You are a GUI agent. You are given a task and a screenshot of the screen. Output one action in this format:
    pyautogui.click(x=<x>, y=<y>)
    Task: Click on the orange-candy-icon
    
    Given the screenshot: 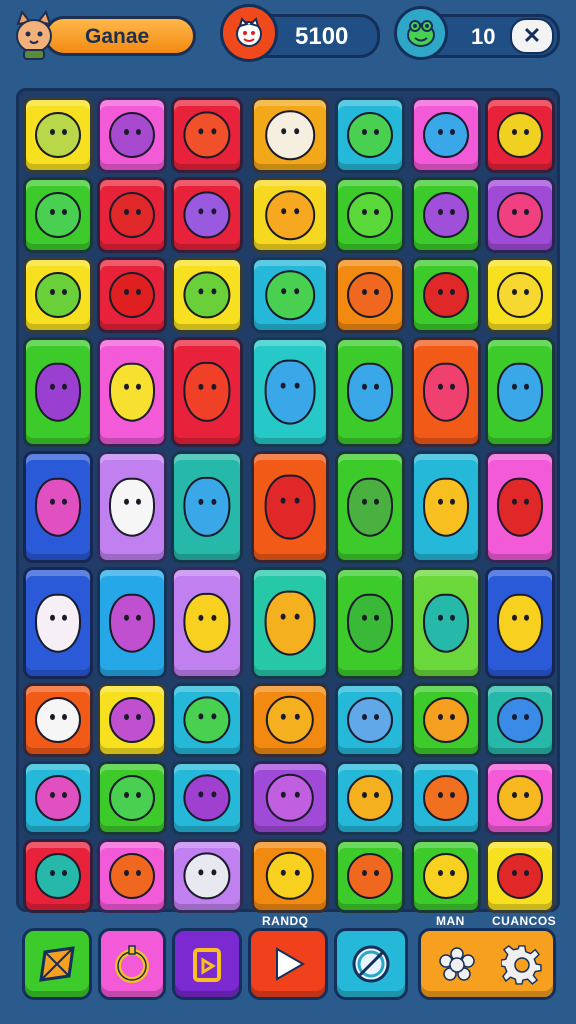 What is the action you would take?
    pyautogui.click(x=446, y=720)
    